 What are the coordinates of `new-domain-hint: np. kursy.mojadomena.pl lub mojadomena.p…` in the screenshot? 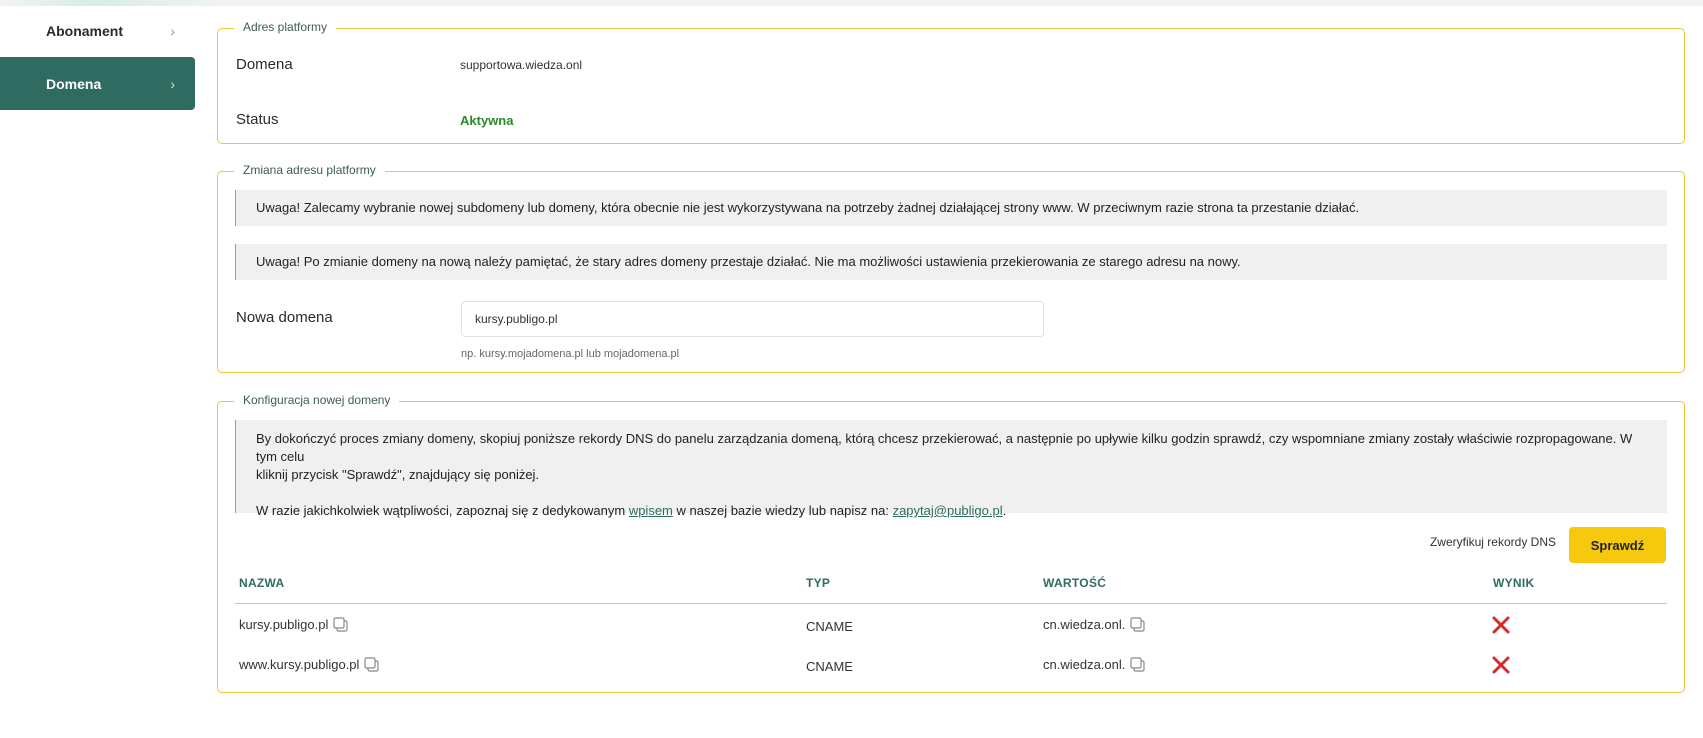 It's located at (570, 354).